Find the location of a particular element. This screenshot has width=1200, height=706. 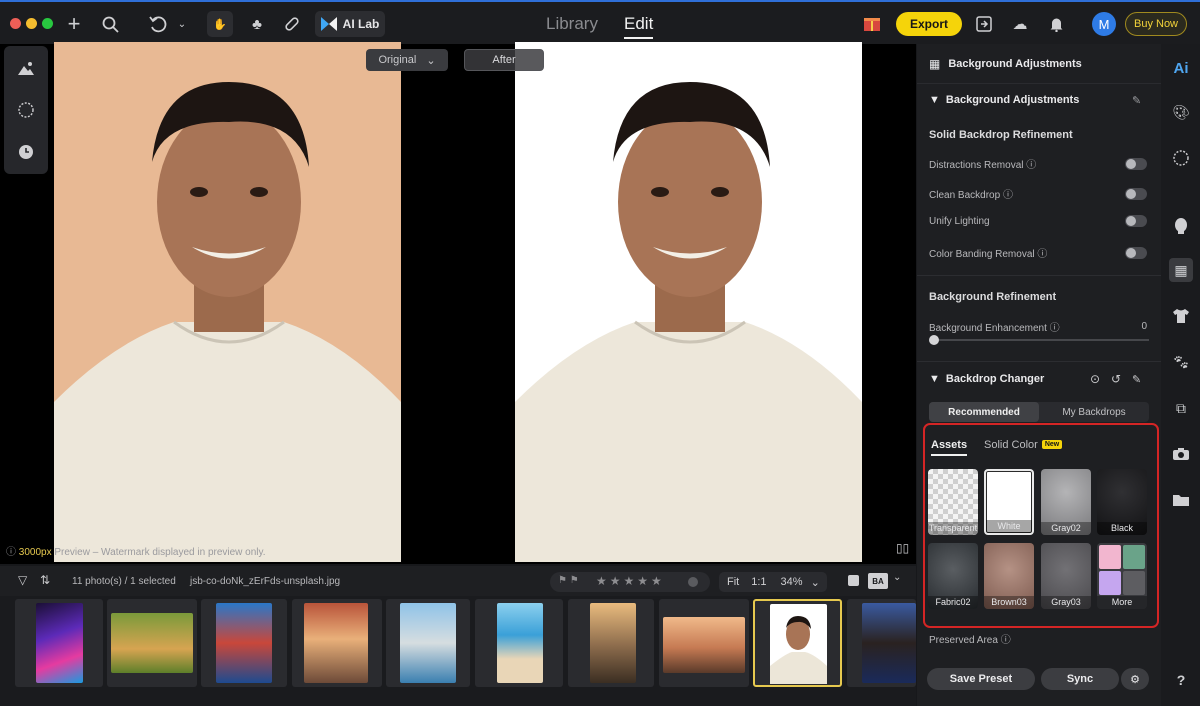

help-icon: ? is located at coordinates (1181, 680).